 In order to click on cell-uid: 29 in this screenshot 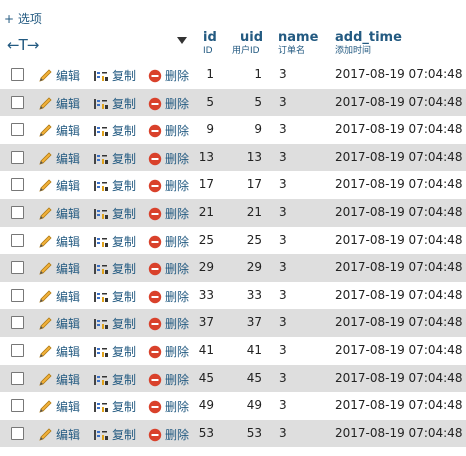, I will do `click(254, 267)`.